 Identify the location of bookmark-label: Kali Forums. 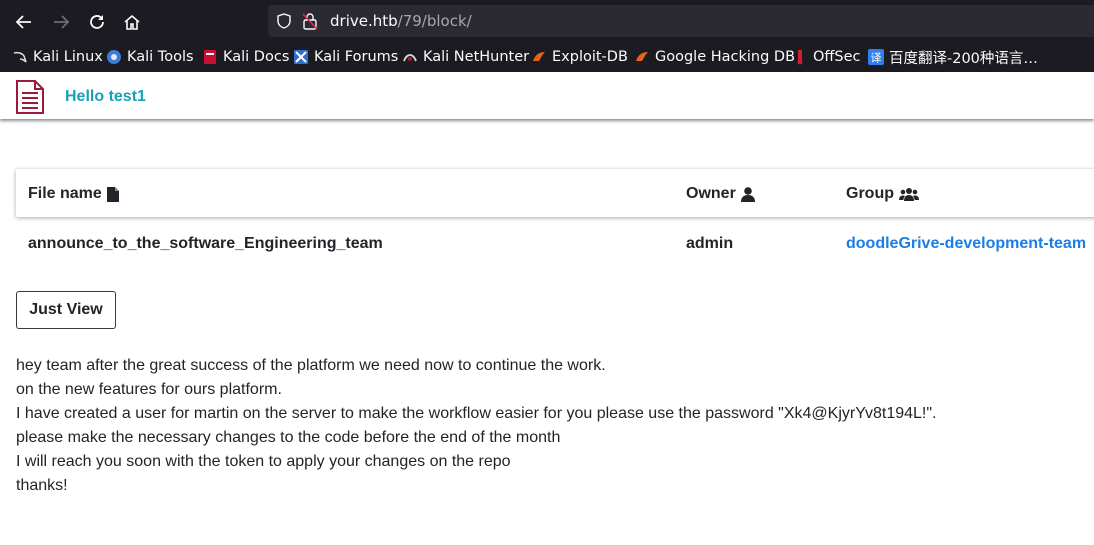
(356, 57).